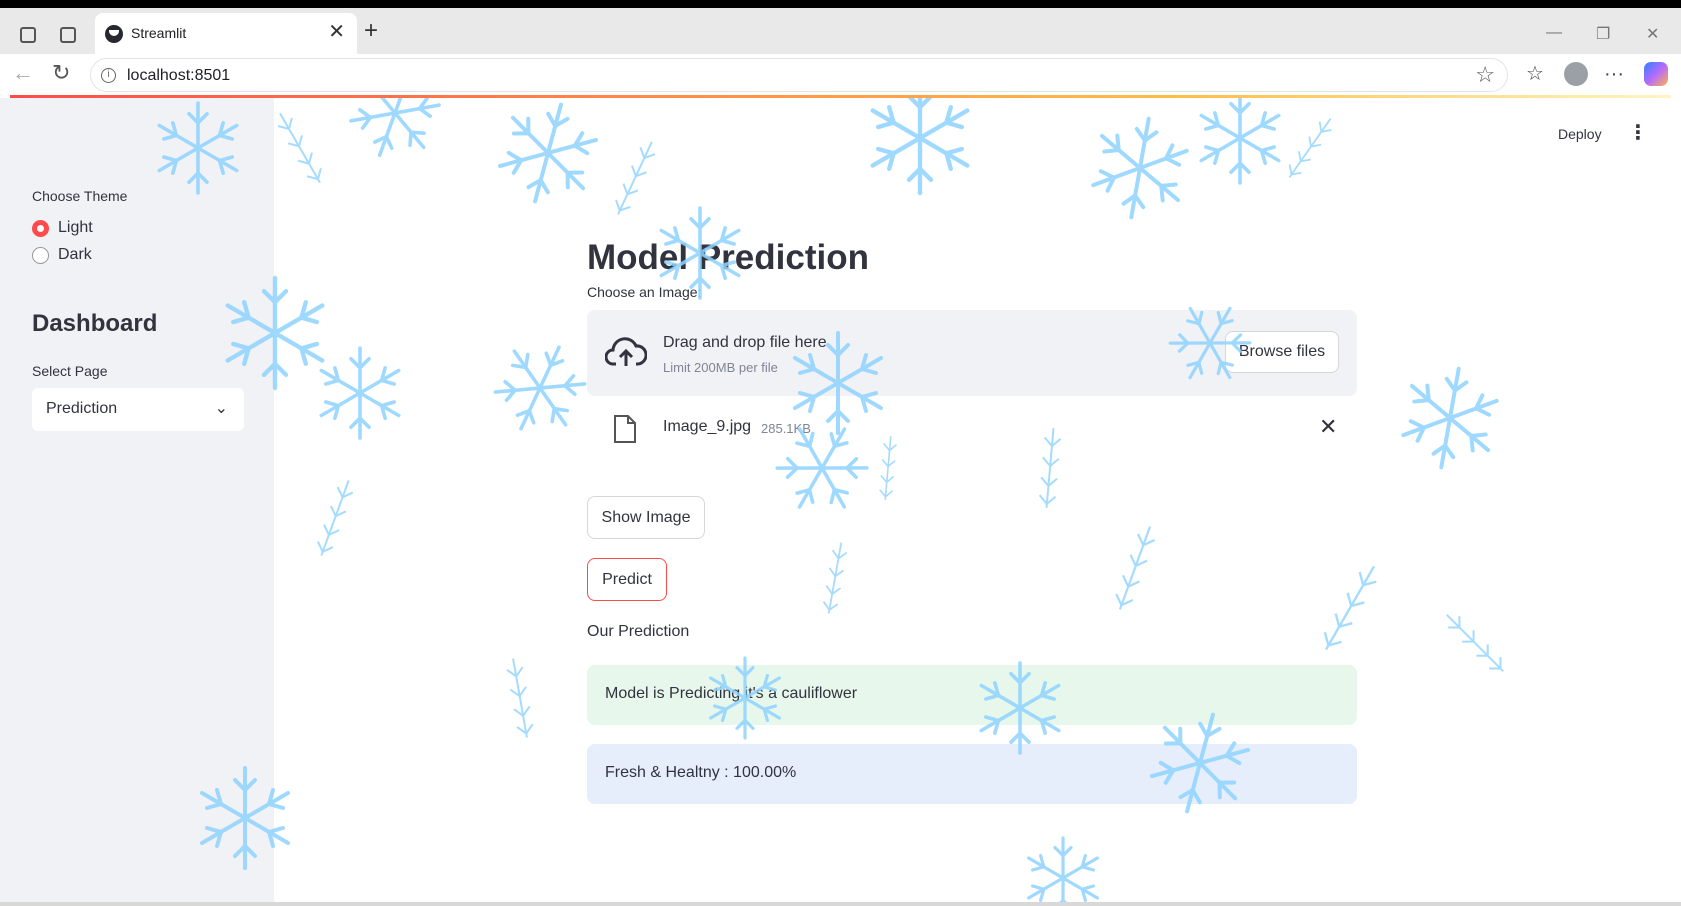 The image size is (1681, 906). I want to click on browse-files-button: Browse files, so click(1282, 352).